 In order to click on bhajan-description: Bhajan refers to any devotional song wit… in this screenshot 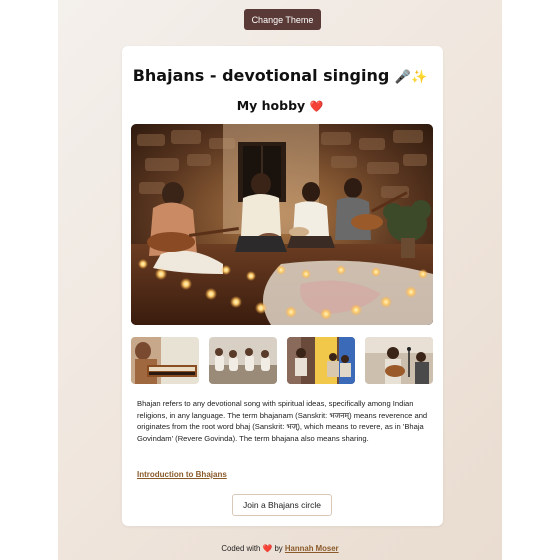, I will do `click(282, 421)`.